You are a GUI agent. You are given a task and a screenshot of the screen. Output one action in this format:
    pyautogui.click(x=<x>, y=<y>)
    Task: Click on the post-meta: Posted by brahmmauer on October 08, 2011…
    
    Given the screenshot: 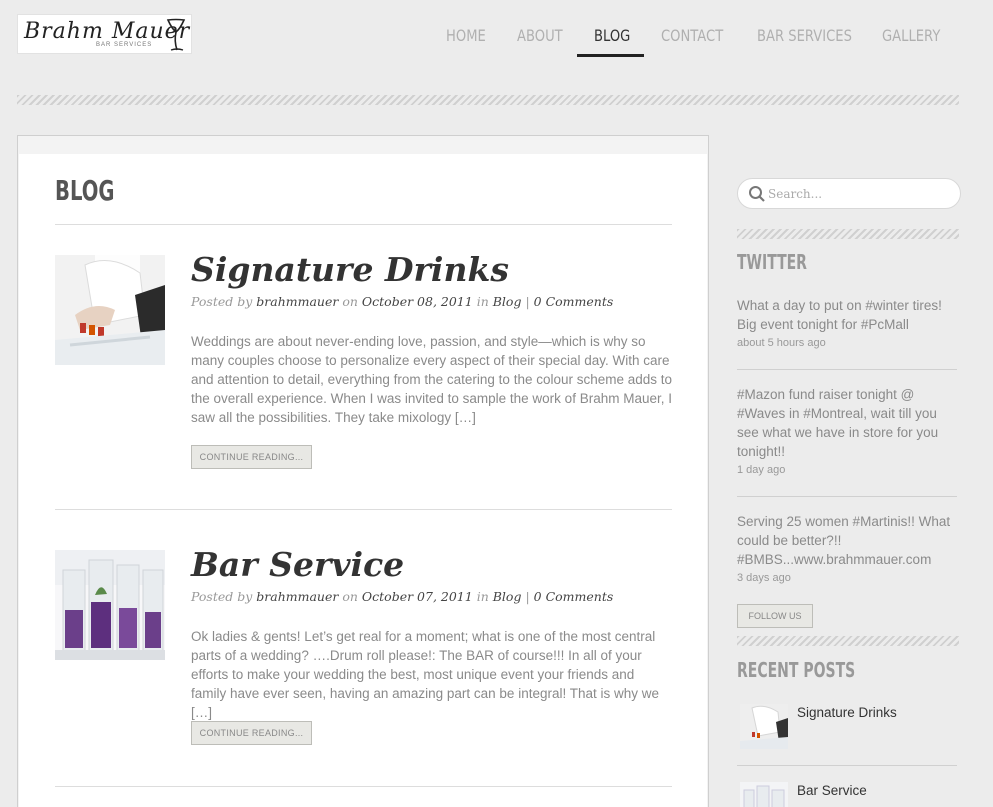 What is the action you would take?
    pyautogui.click(x=402, y=301)
    